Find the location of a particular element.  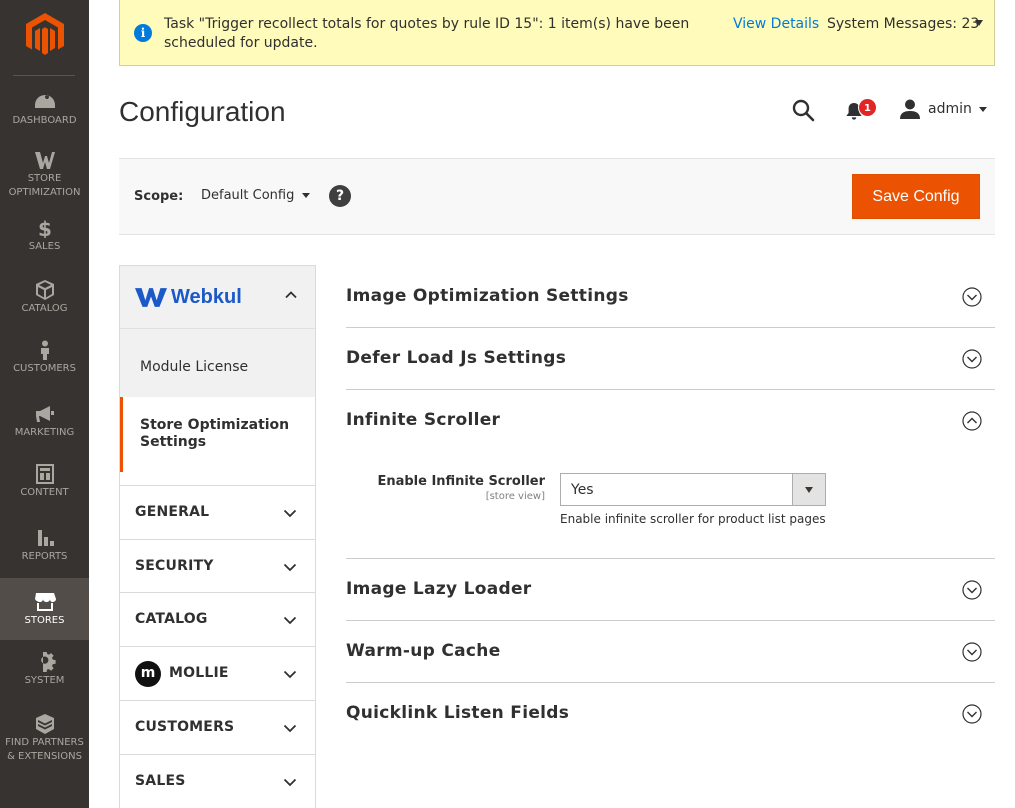

dollar-icon: $ is located at coordinates (45, 228).